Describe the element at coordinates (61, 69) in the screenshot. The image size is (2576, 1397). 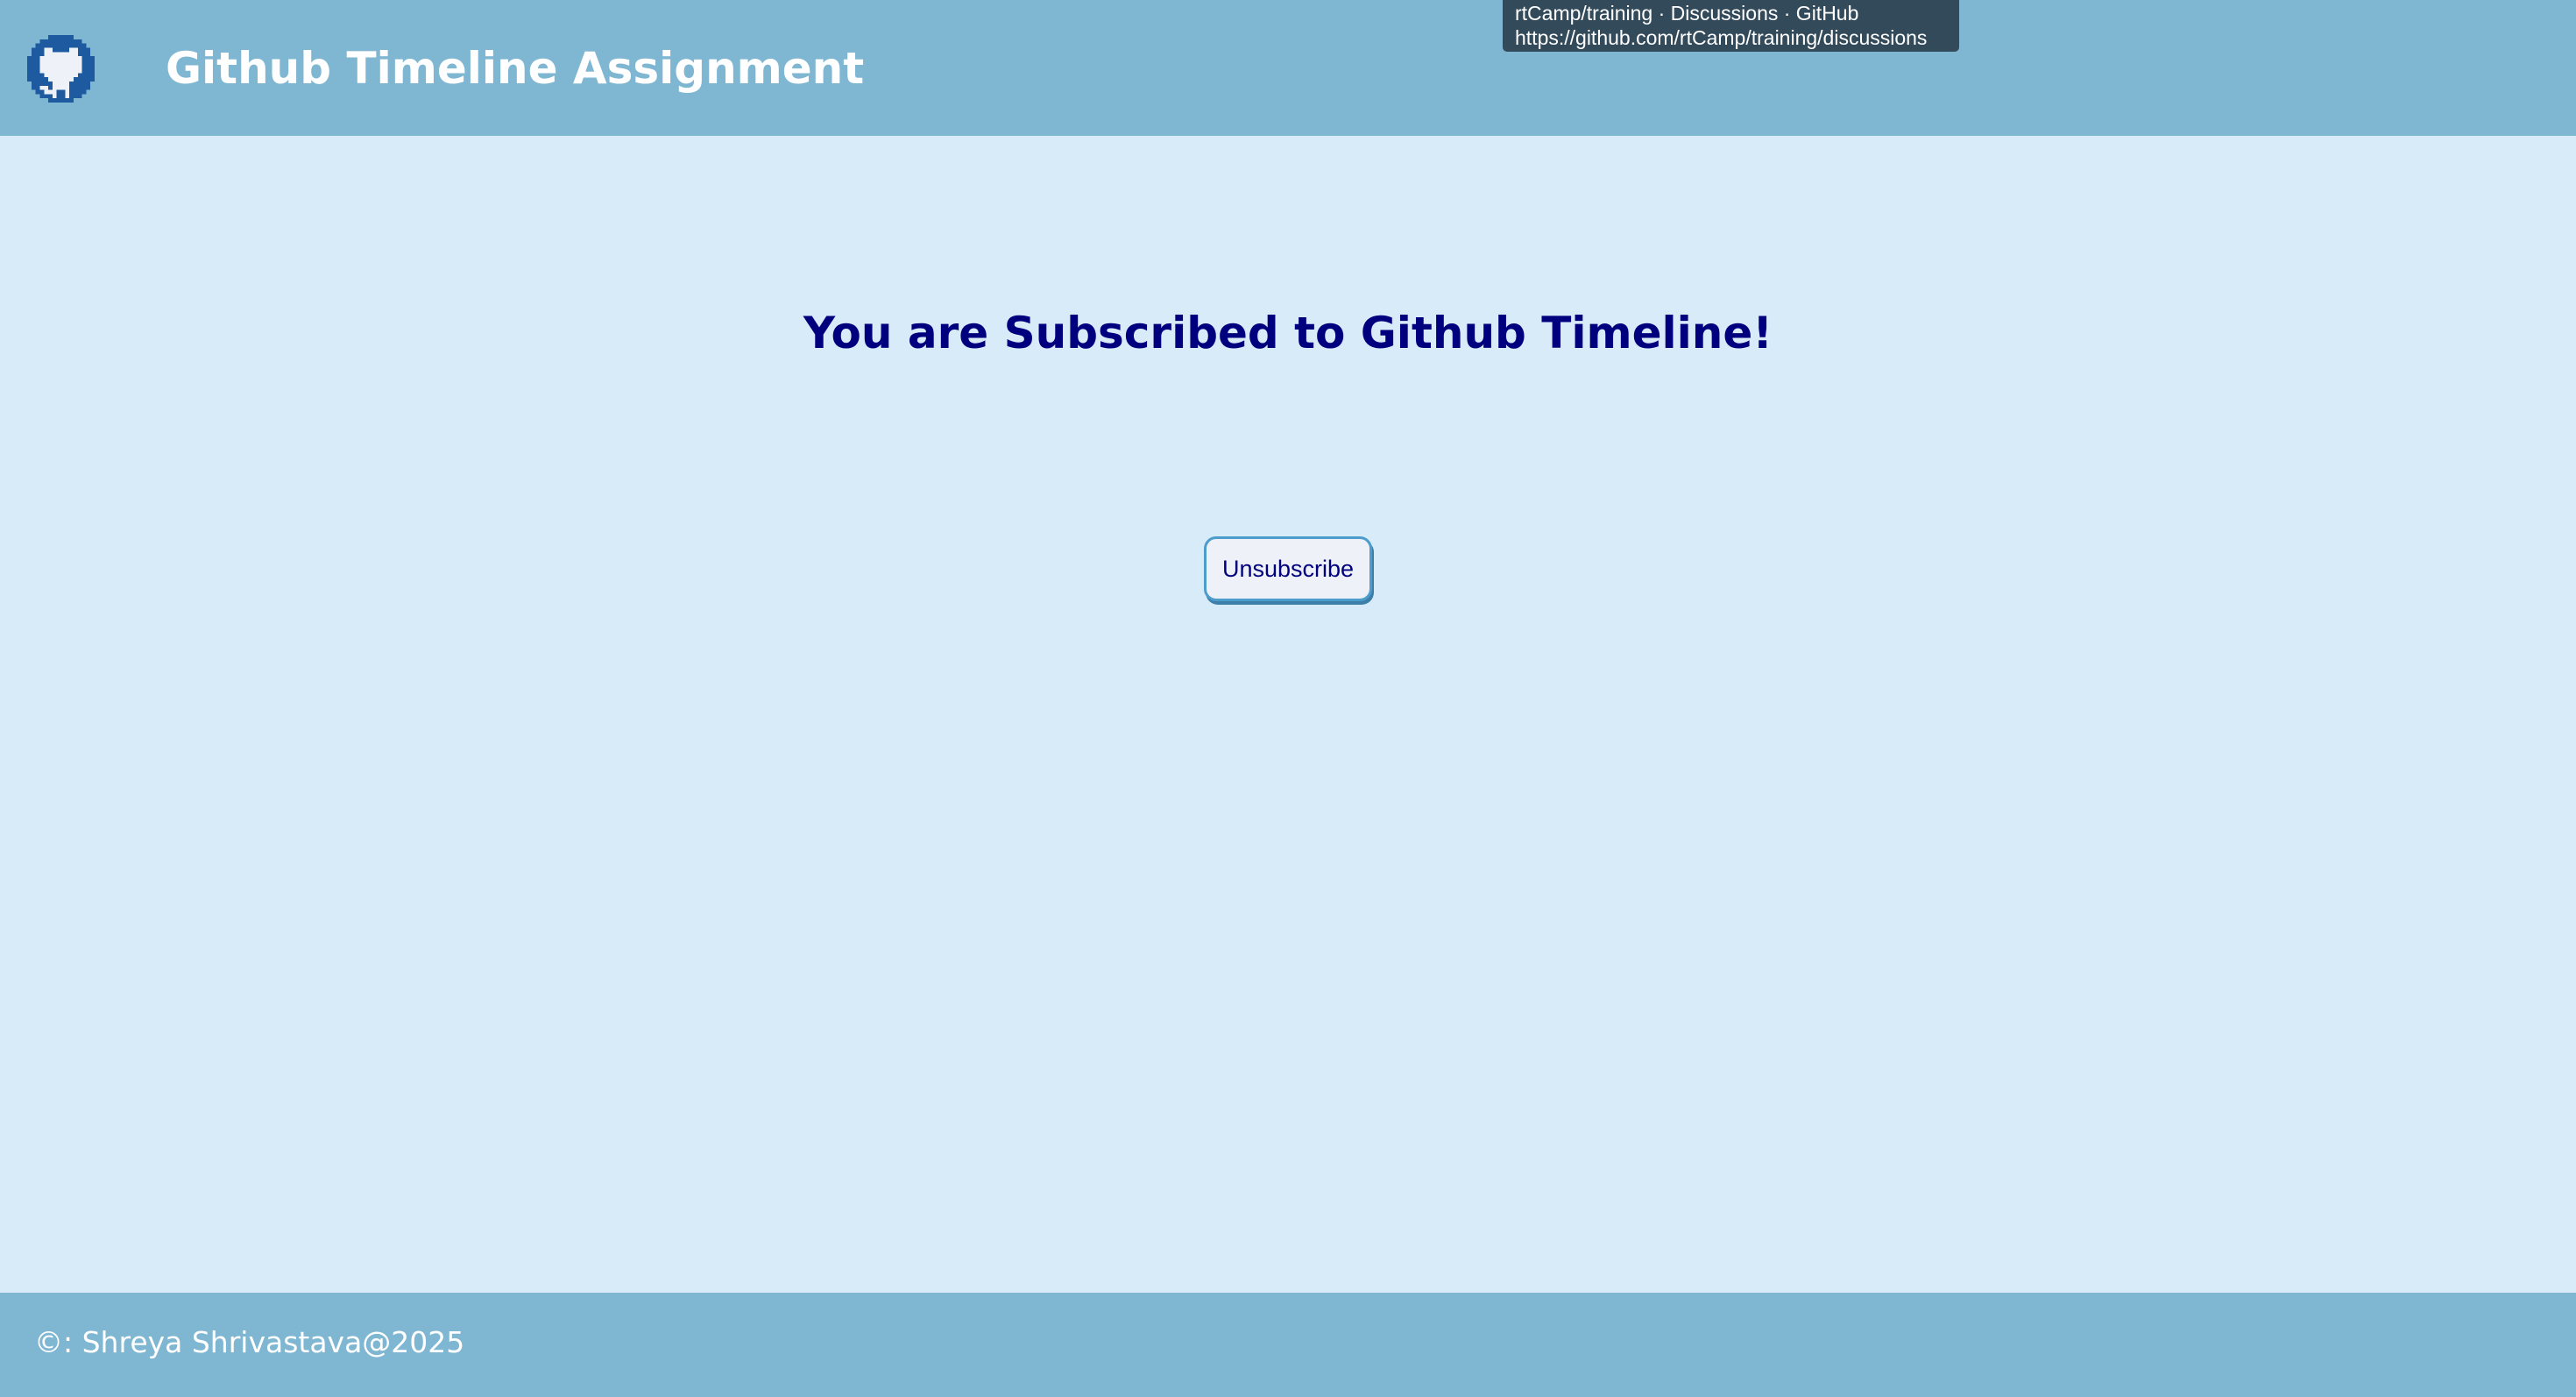
I see `github-octocat-icon` at that location.